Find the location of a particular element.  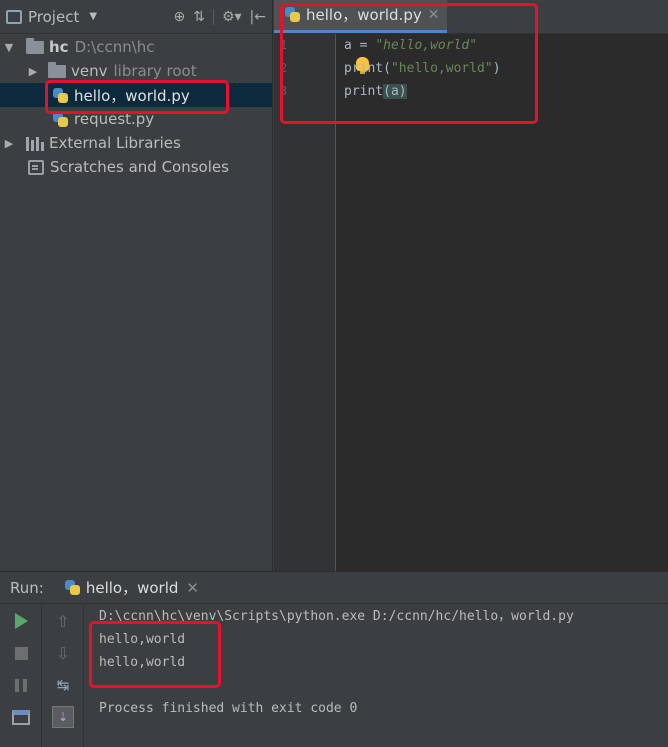

annotation-box-tree-file is located at coordinates (137, 97).